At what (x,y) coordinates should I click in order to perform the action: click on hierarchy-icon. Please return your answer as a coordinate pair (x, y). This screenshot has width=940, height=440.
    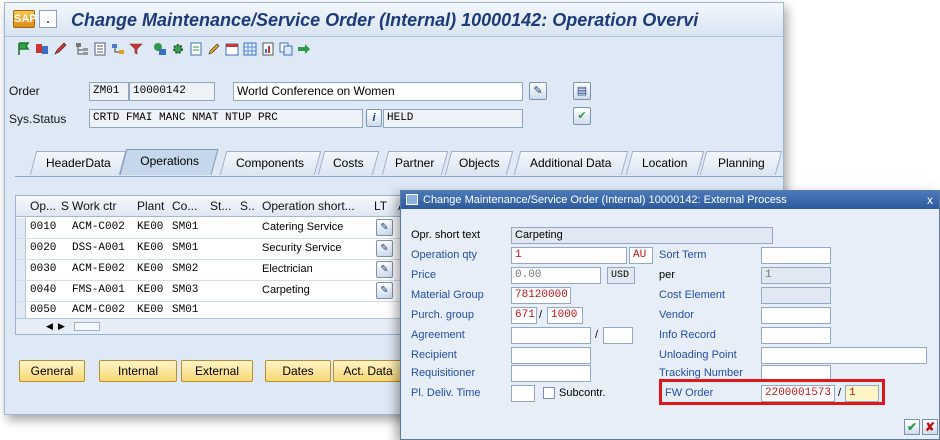
    Looking at the image, I should click on (82, 49).